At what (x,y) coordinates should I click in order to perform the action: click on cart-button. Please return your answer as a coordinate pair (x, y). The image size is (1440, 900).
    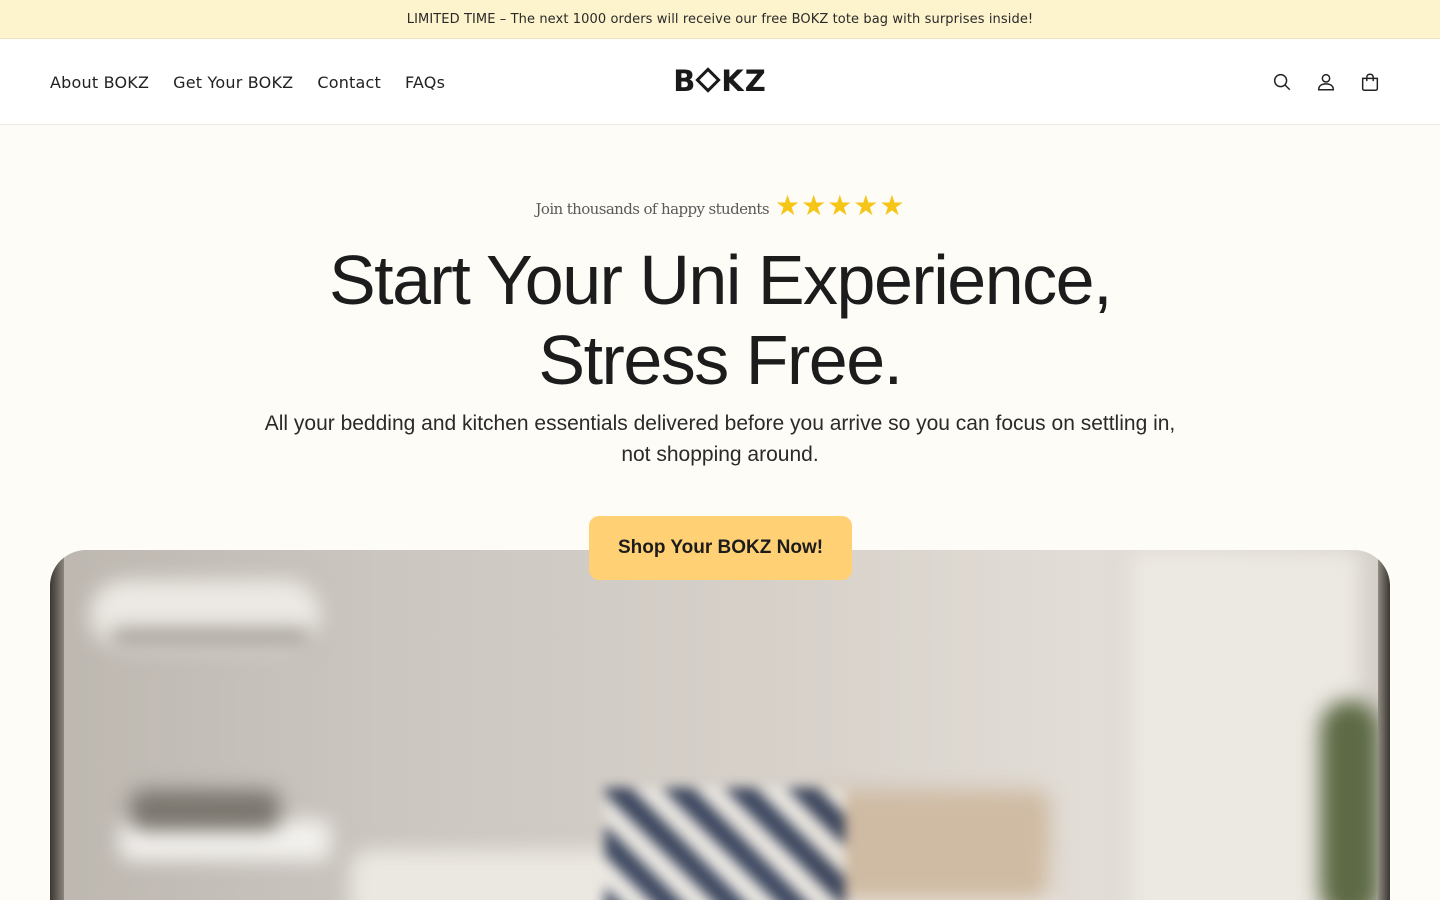
    Looking at the image, I should click on (1370, 82).